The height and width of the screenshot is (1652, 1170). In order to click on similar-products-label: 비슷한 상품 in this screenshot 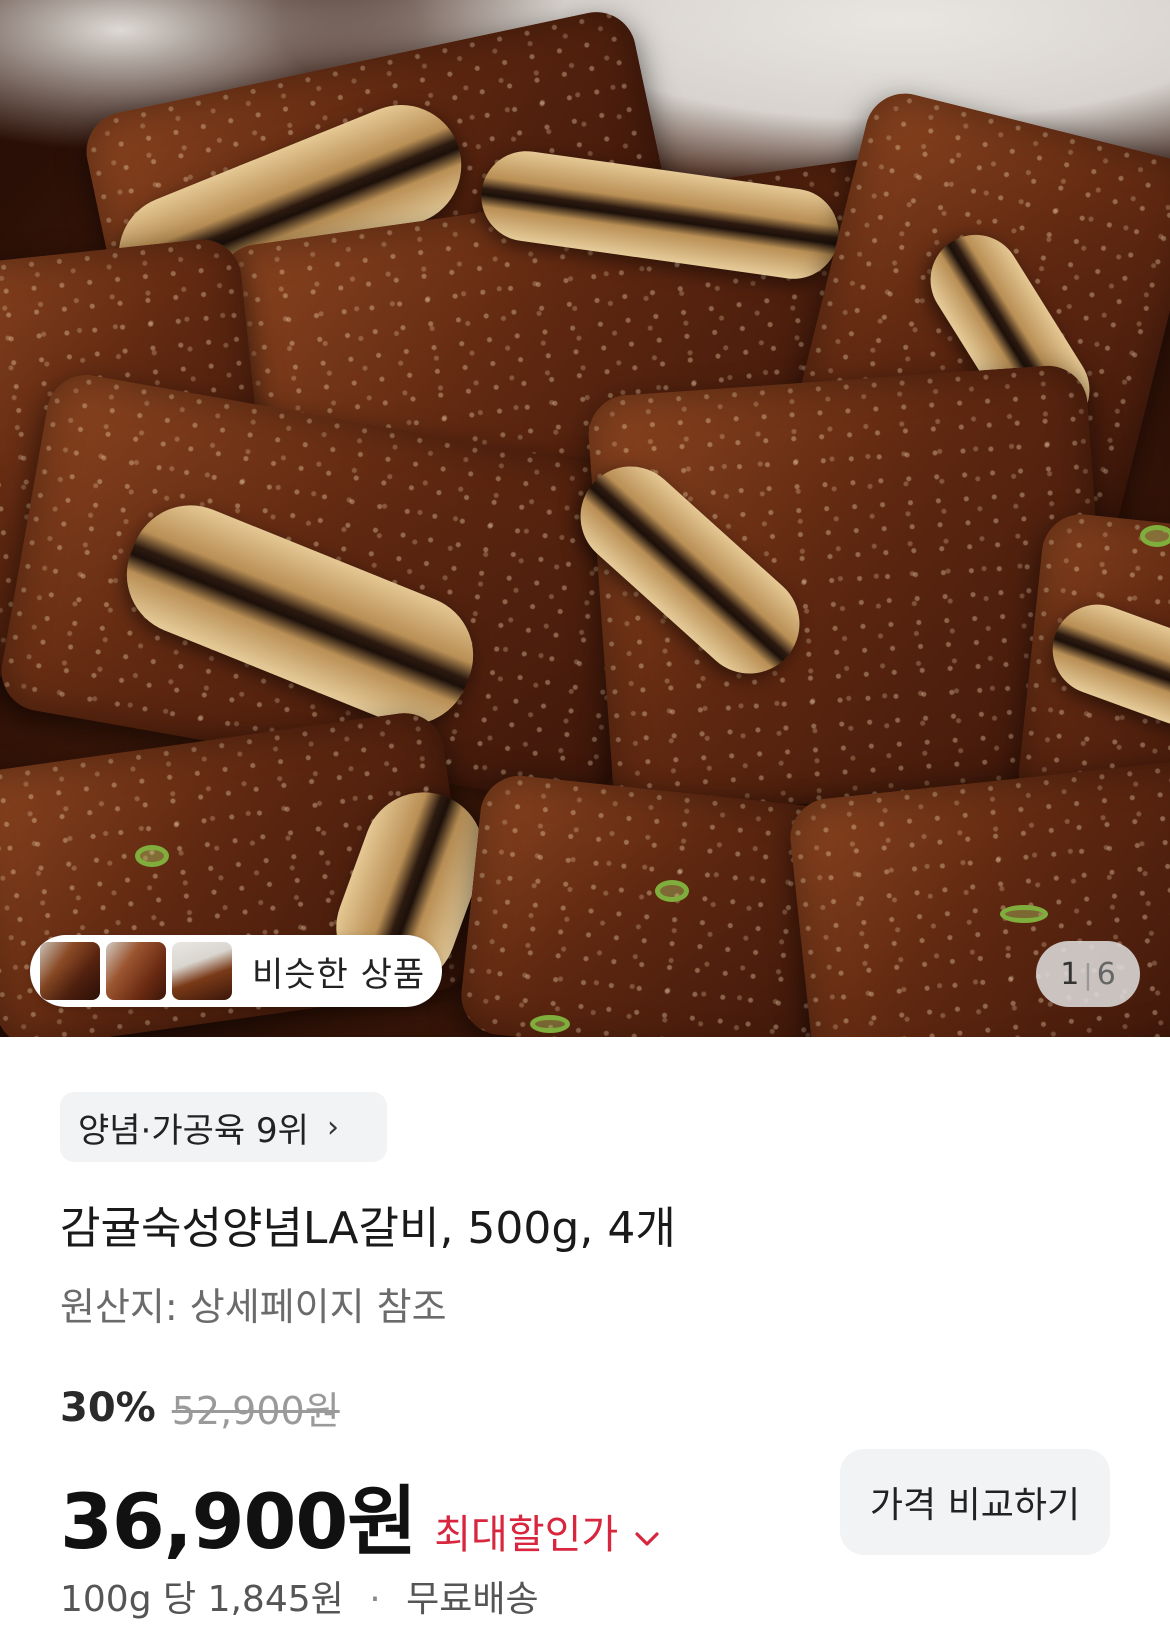, I will do `click(339, 974)`.